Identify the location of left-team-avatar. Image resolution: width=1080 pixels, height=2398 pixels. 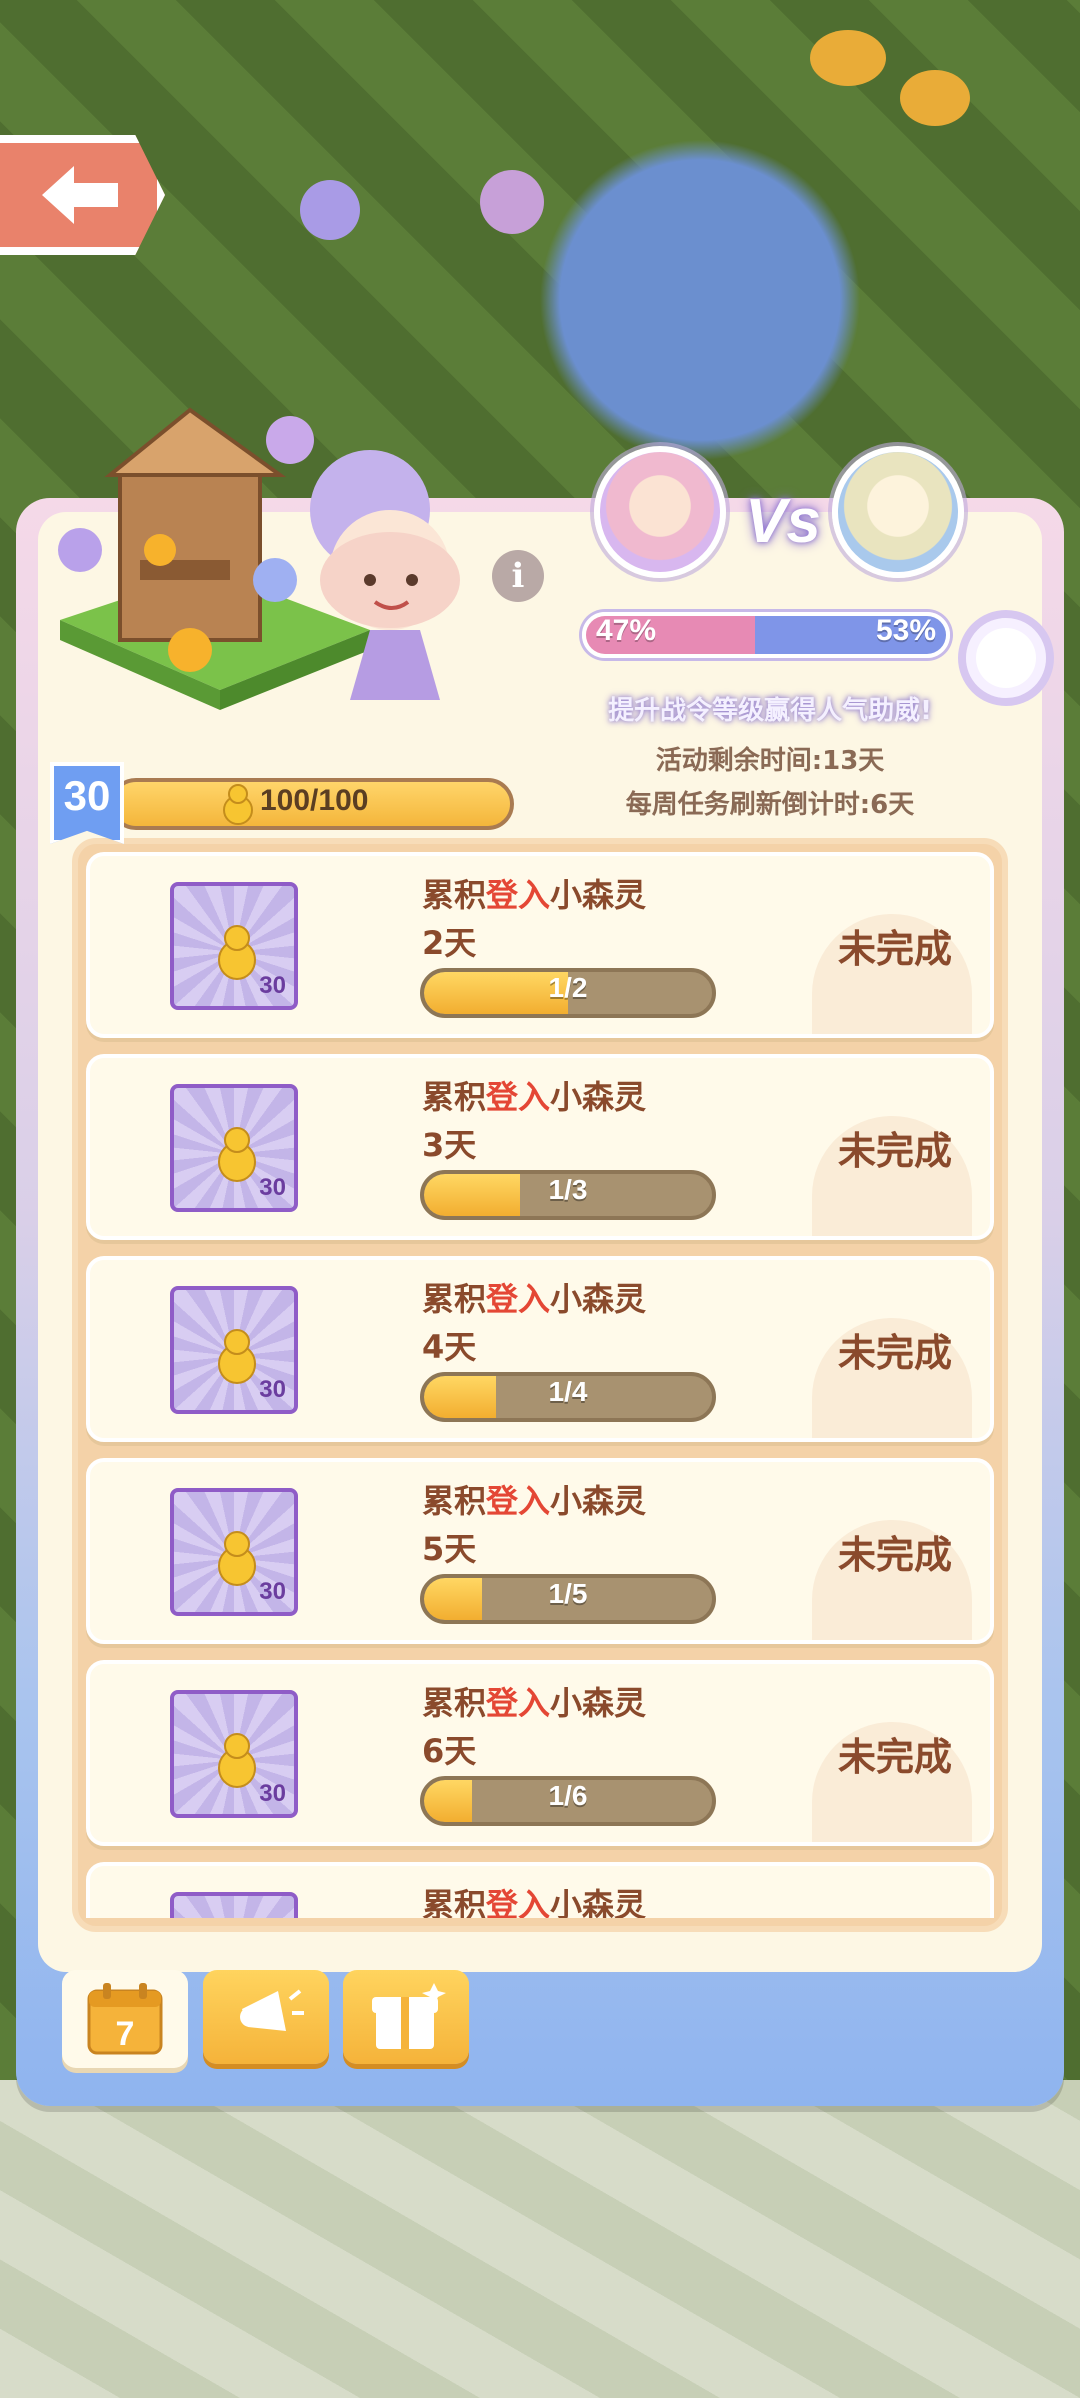
(660, 512).